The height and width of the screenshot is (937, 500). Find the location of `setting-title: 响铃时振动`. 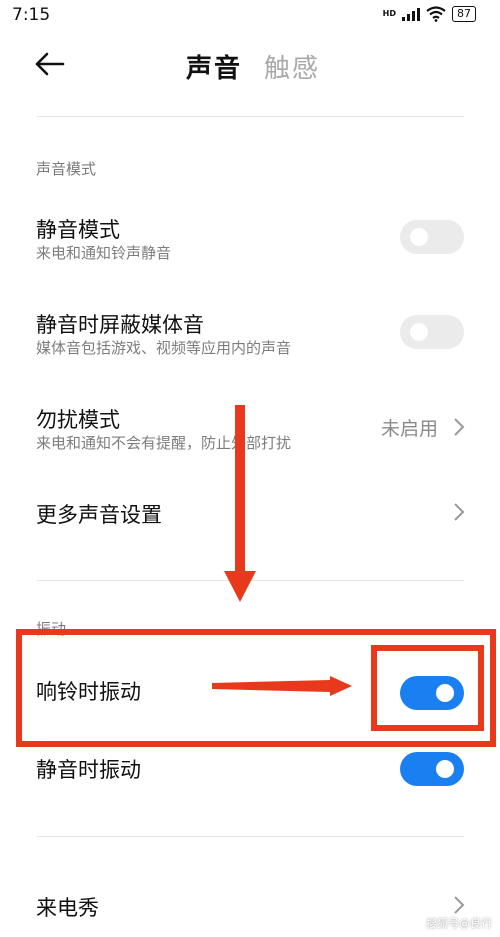

setting-title: 响铃时振动 is located at coordinates (88, 692).